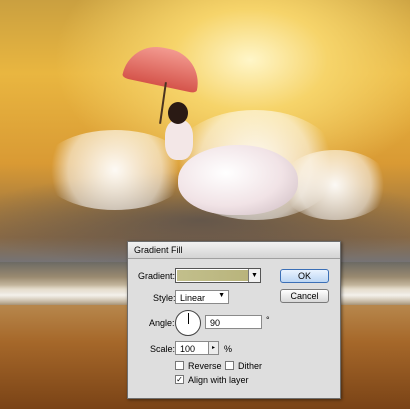  I want to click on style-label: Style:, so click(164, 298).